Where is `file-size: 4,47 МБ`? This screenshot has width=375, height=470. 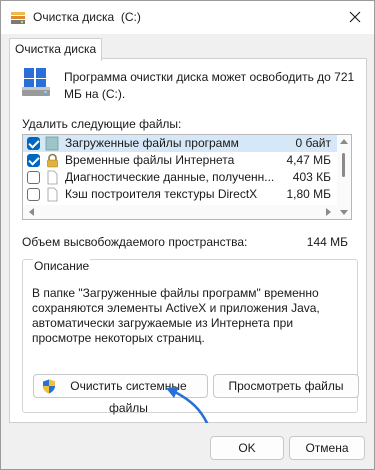
file-size: 4,47 МБ is located at coordinates (308, 160).